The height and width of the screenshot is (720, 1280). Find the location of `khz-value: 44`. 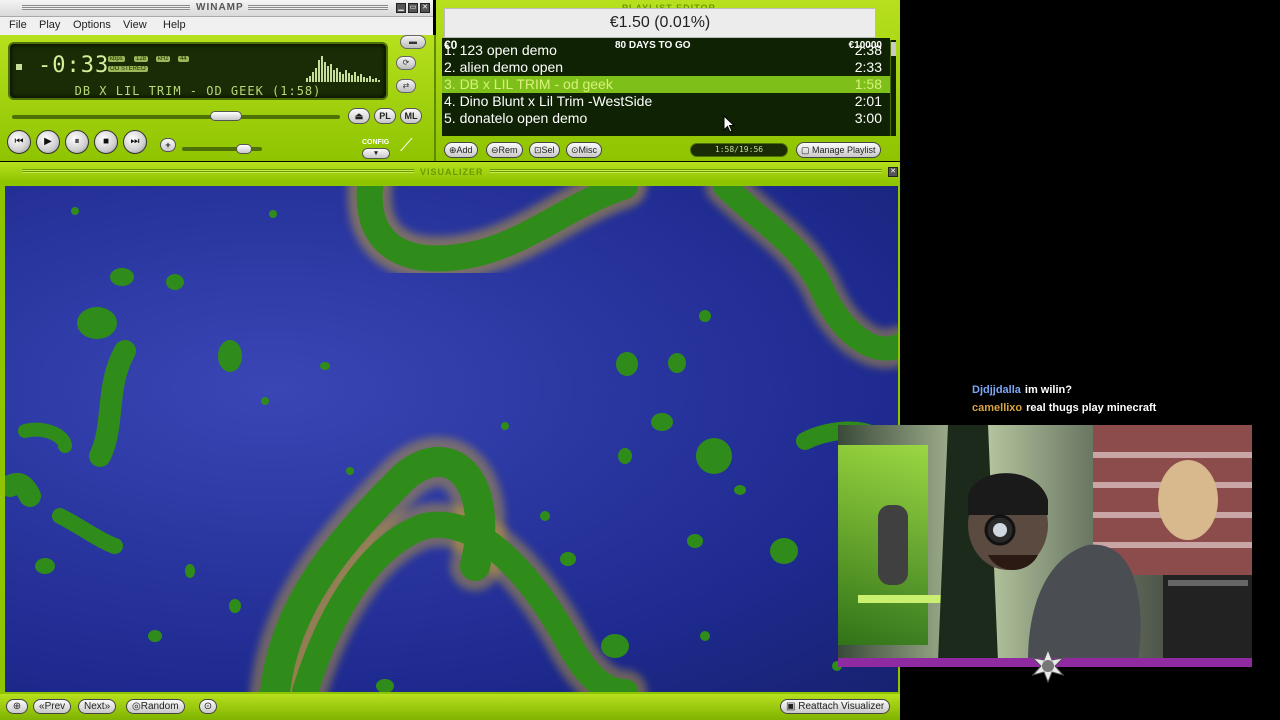

khz-value: 44 is located at coordinates (183, 59).